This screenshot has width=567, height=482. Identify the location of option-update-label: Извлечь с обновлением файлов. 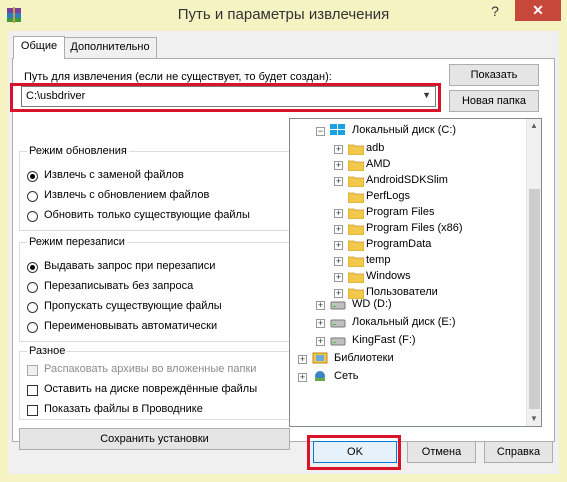
(127, 195).